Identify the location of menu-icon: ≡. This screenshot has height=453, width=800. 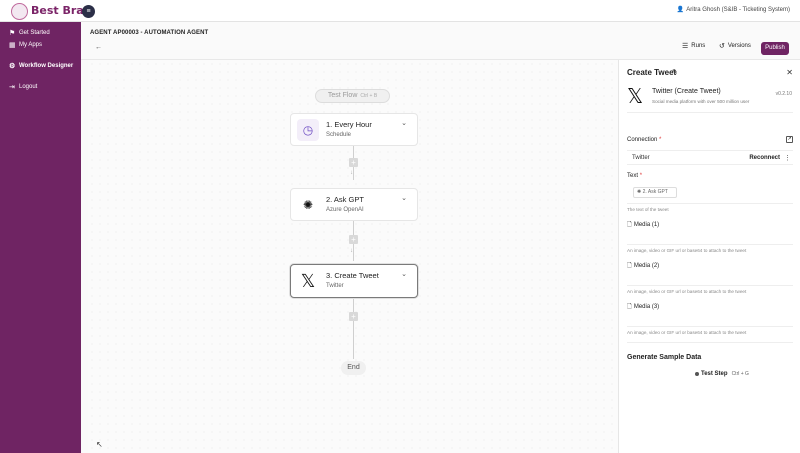
(88, 11).